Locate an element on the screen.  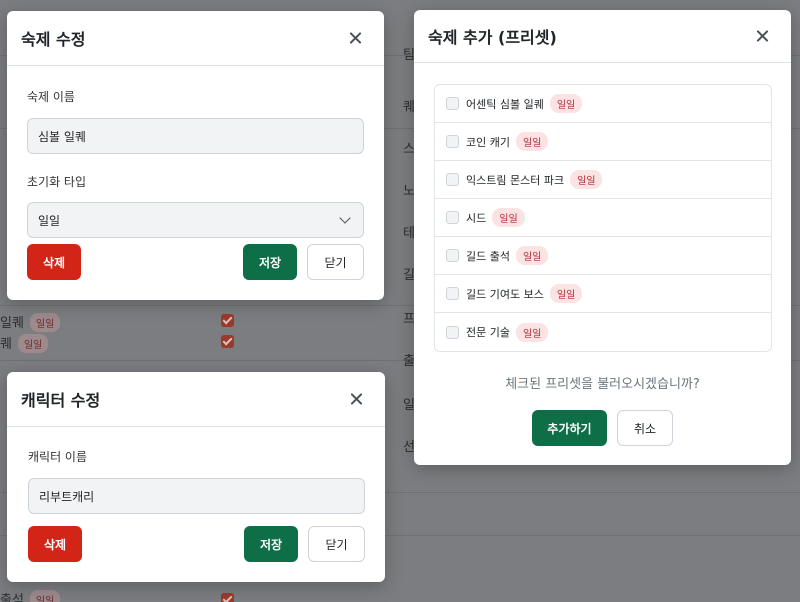
bg-row-label: 일퀘 일일 is located at coordinates (30, 322).